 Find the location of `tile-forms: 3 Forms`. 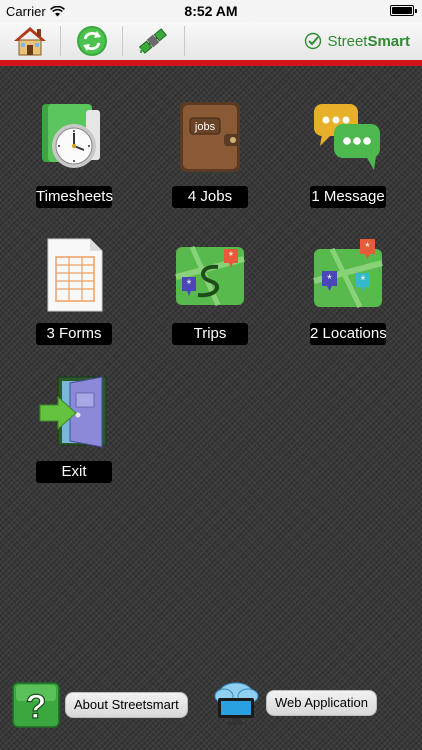

tile-forms: 3 Forms is located at coordinates (74, 302).